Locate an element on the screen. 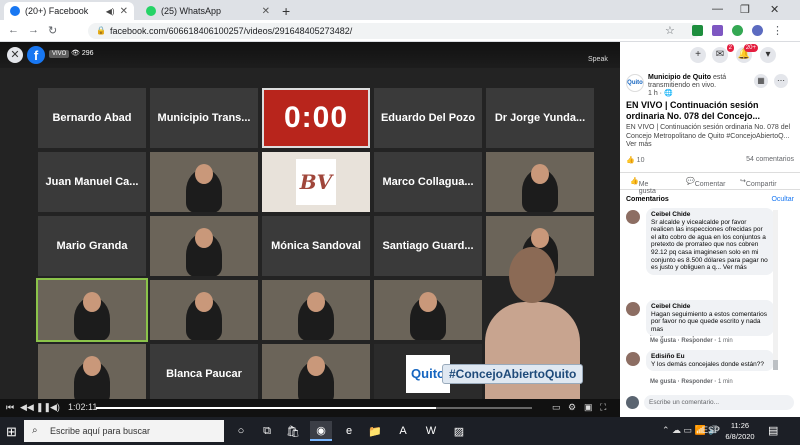 This screenshot has height=445, width=800. extension-icon is located at coordinates (717, 30).